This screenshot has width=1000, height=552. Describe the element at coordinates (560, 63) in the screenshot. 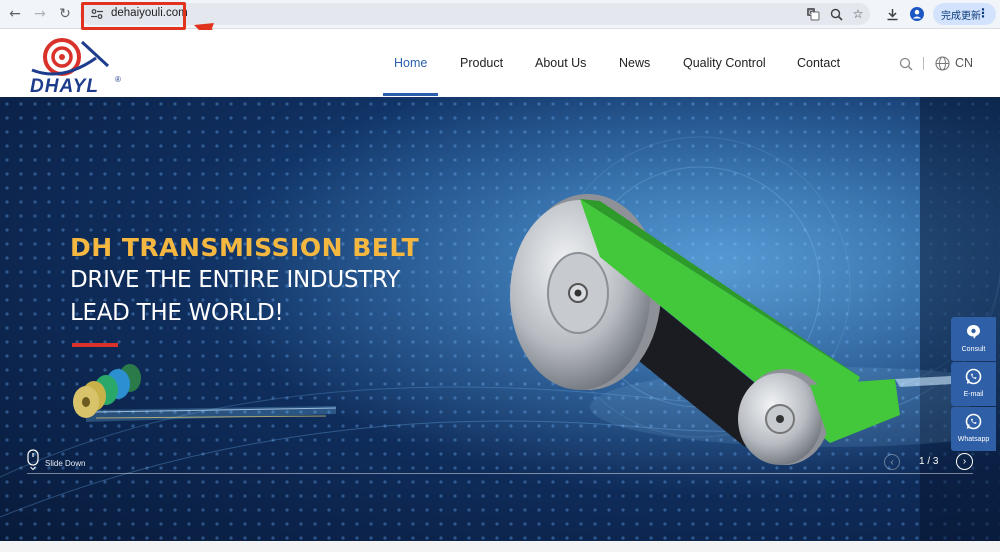

I see `nav-about-us: About Us` at that location.